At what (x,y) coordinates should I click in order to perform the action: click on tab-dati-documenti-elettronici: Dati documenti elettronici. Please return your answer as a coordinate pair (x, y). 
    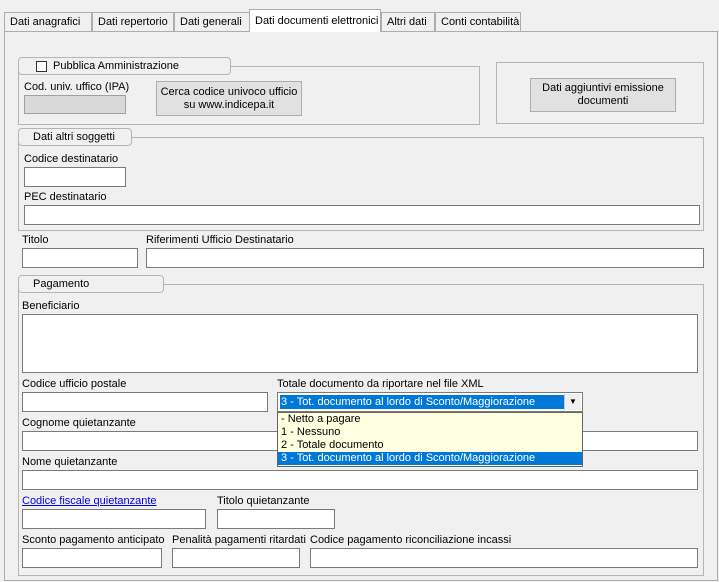
    Looking at the image, I should click on (315, 20).